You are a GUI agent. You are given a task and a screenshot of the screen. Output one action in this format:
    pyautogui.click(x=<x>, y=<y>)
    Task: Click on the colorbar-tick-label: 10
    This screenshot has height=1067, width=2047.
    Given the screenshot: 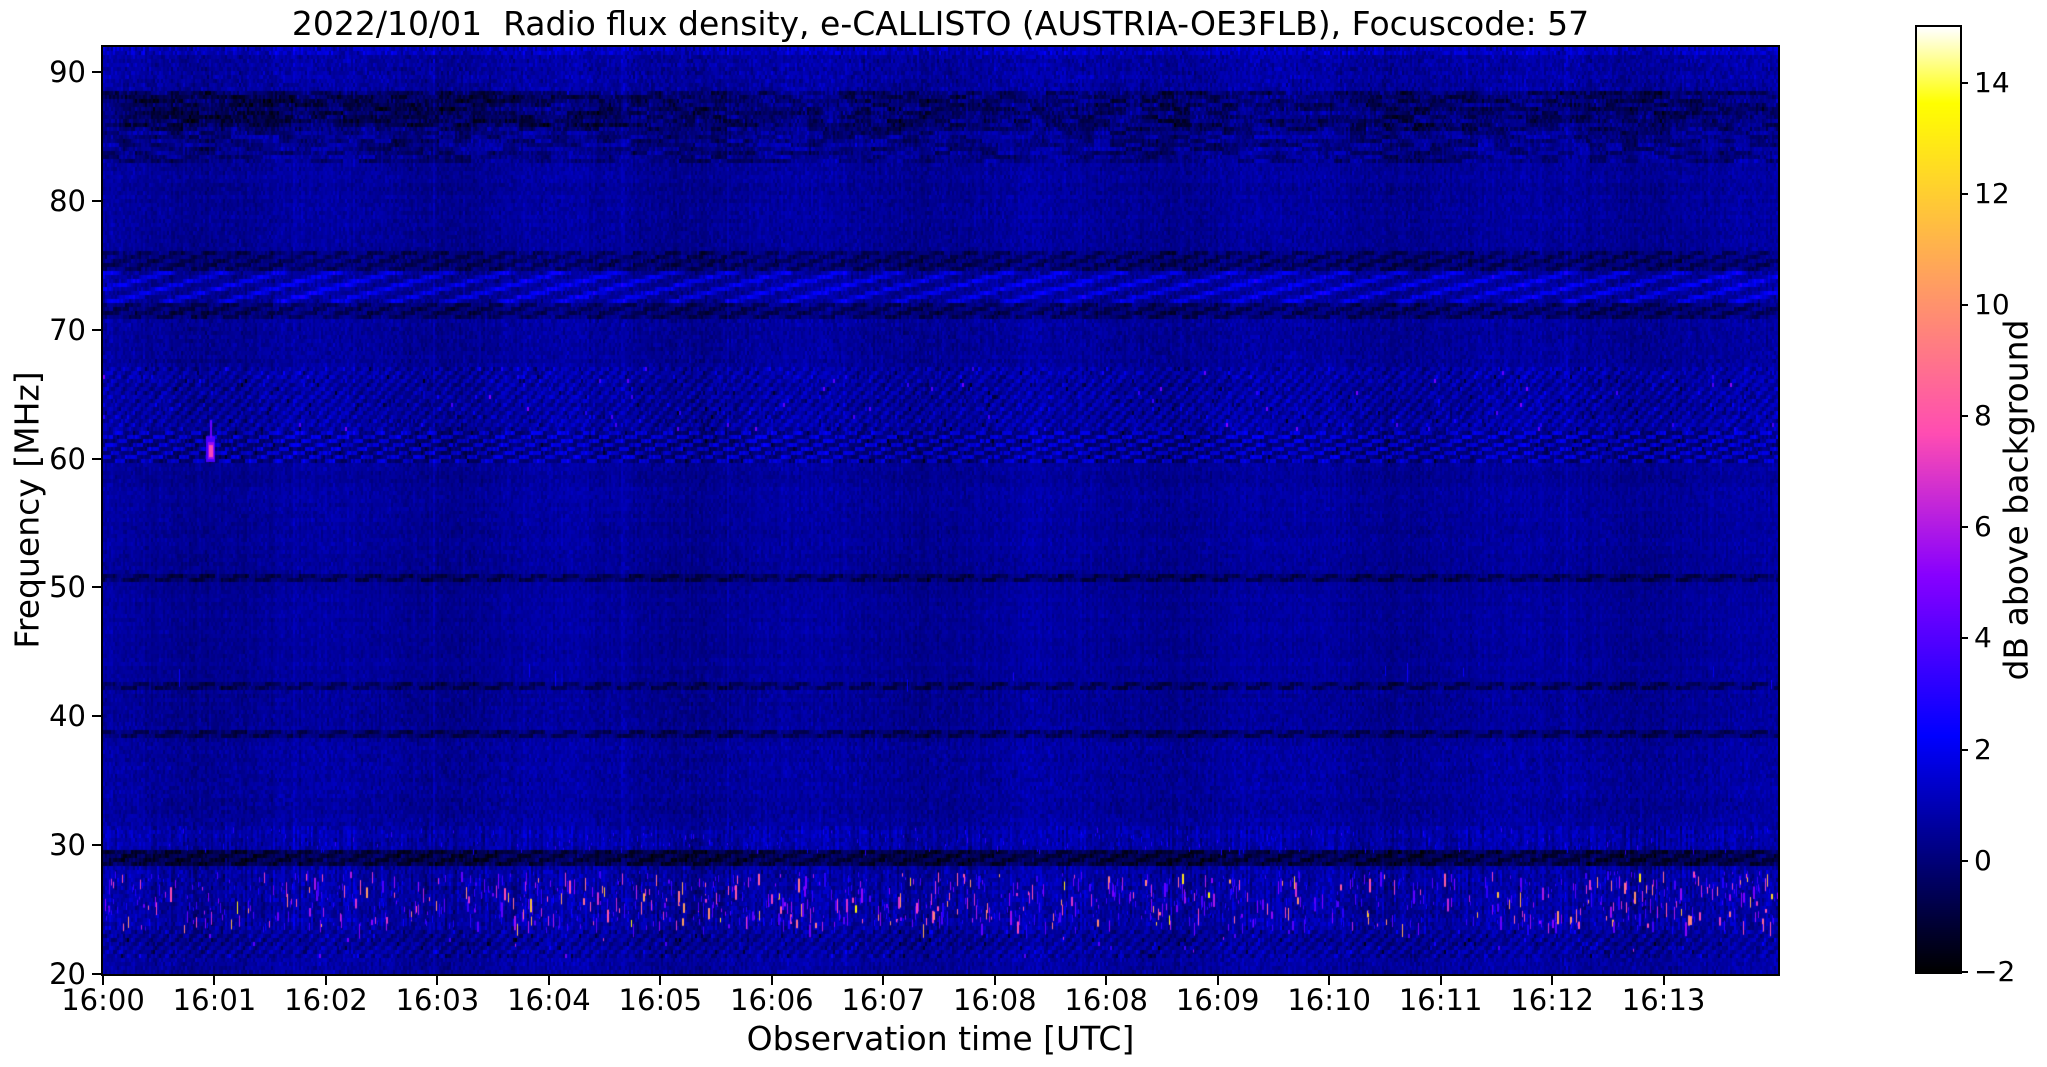 What is the action you would take?
    pyautogui.click(x=1992, y=304)
    